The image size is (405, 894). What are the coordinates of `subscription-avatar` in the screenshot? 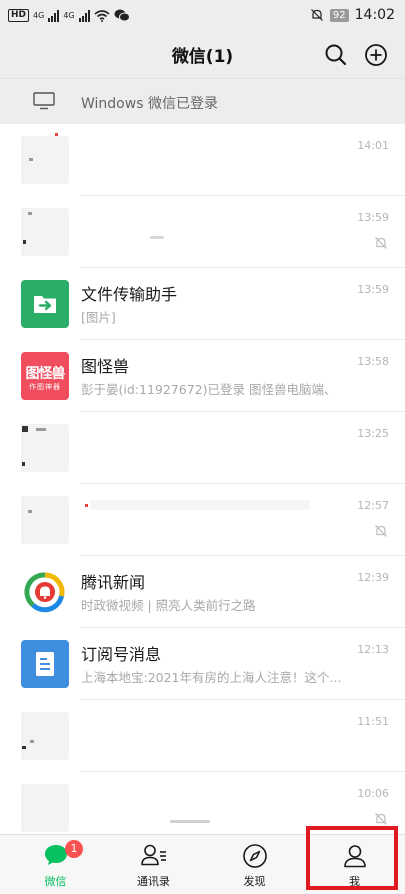 It's located at (45, 664).